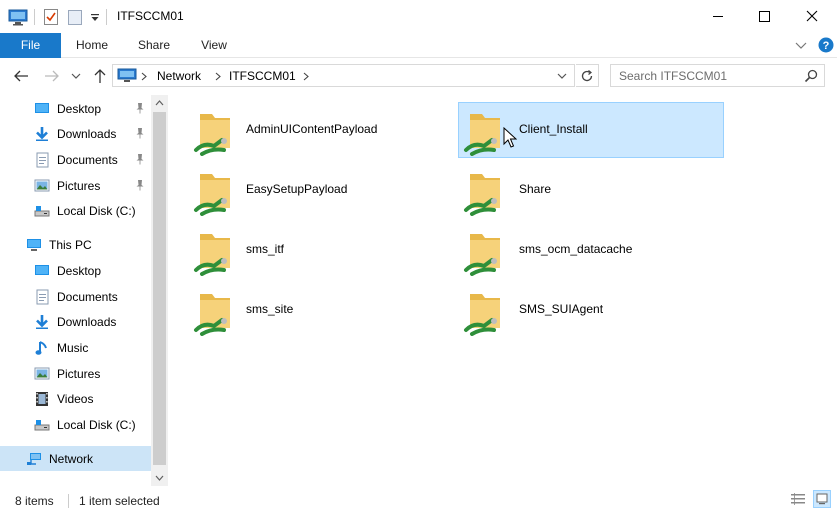  Describe the element at coordinates (18, 17) in the screenshot. I see `app-icon` at that location.